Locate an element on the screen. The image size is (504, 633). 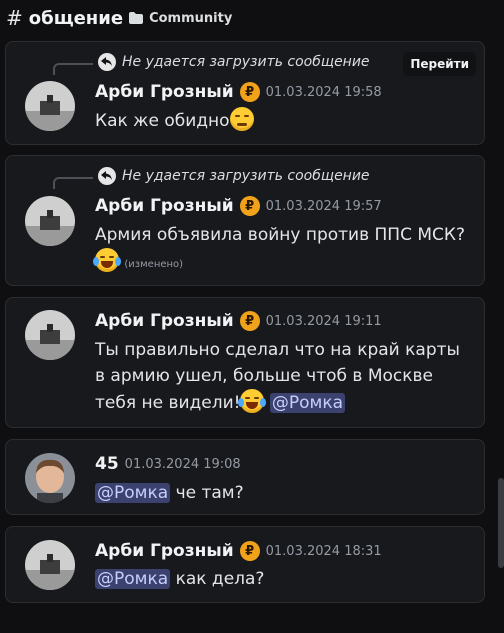
timestamp: 01.03.2024 19:58 is located at coordinates (323, 92).